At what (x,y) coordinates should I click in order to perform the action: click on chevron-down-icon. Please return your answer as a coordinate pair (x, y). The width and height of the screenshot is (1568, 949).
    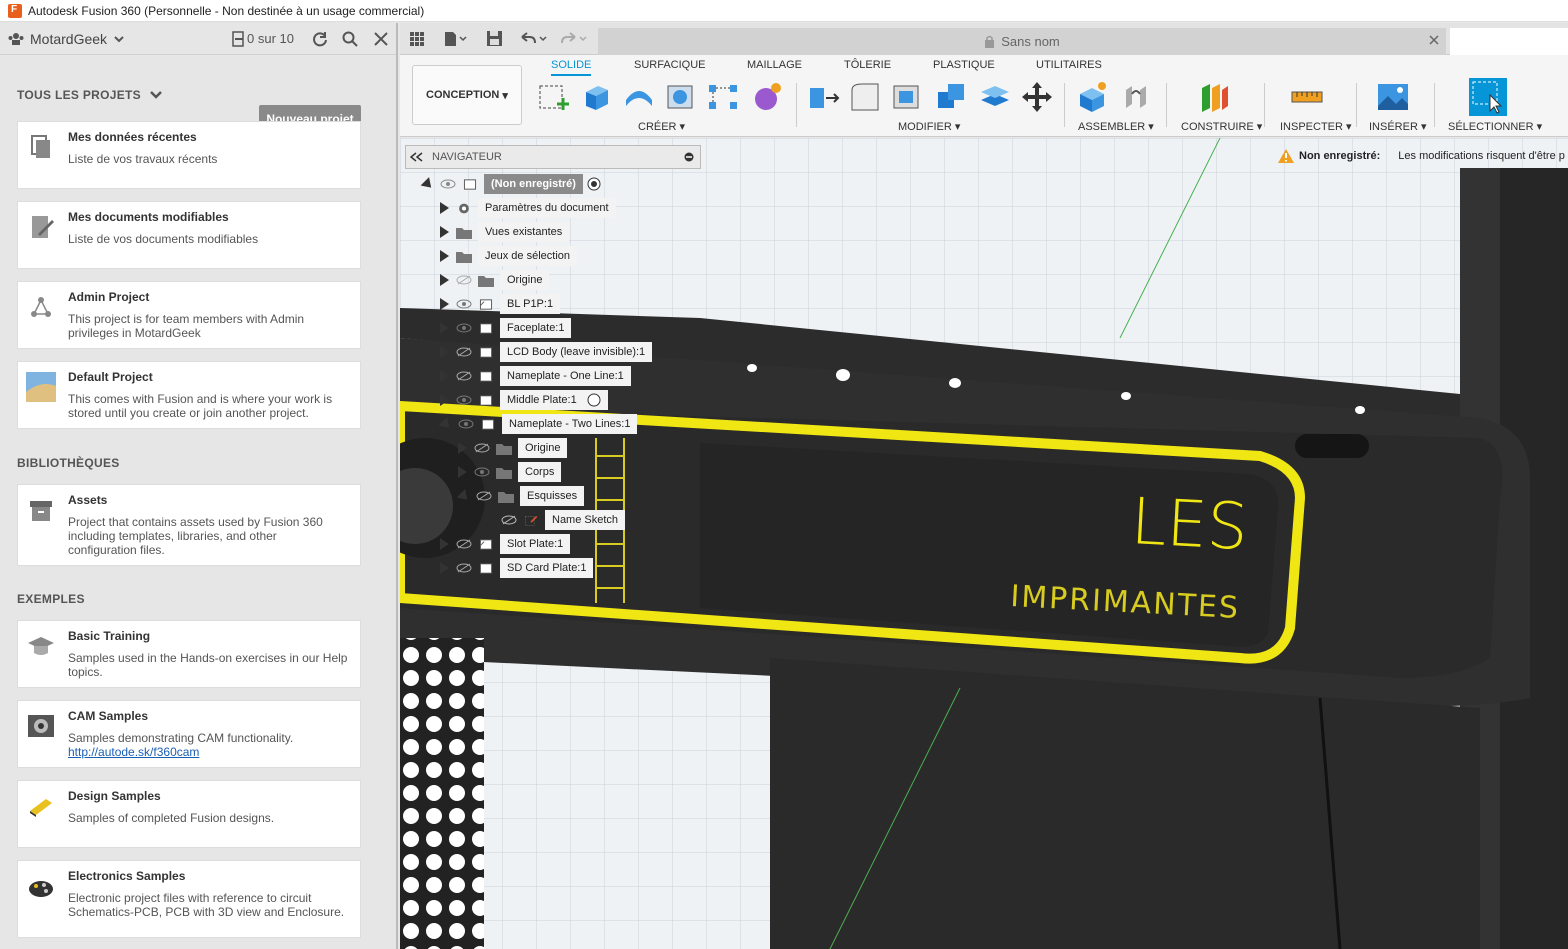
    Looking at the image, I should click on (119, 39).